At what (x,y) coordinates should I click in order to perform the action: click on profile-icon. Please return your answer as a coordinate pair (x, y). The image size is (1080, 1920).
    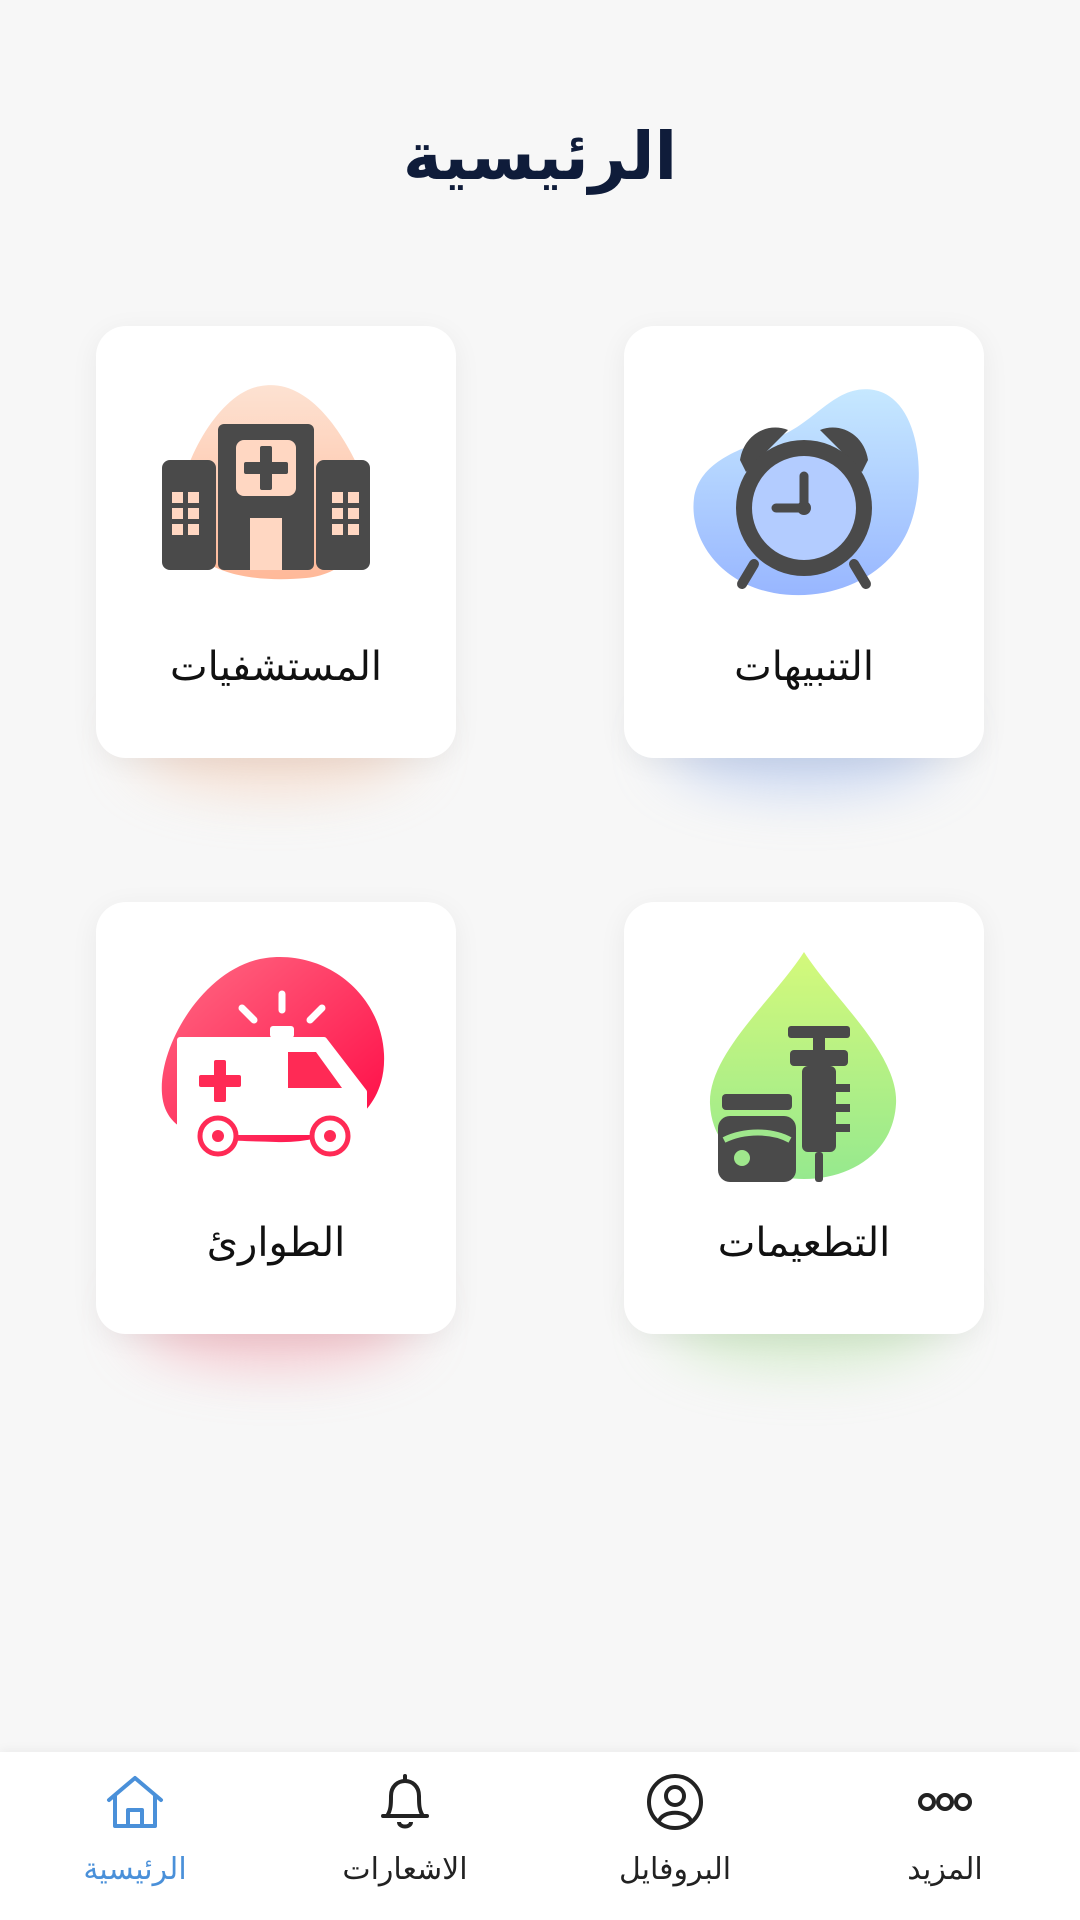
    Looking at the image, I should click on (675, 1802).